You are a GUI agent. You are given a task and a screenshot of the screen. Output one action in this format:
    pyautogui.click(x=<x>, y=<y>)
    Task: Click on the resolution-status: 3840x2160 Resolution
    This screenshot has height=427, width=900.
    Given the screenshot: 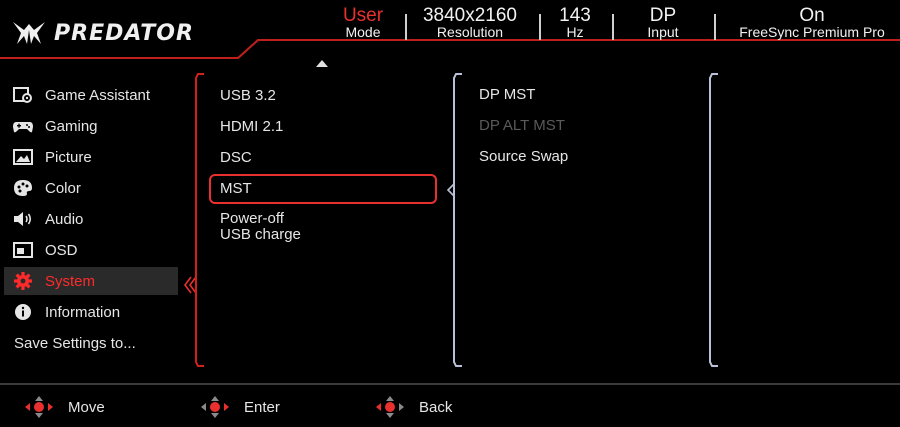 What is the action you would take?
    pyautogui.click(x=470, y=22)
    